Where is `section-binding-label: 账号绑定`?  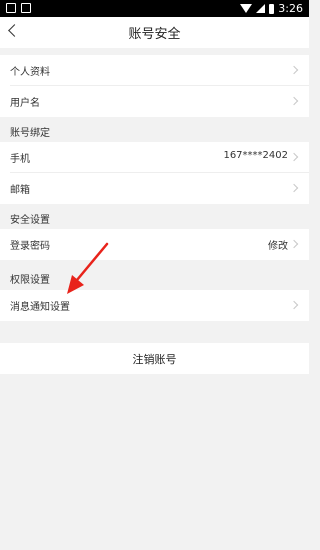
section-binding-label: 账号绑定 is located at coordinates (30, 133).